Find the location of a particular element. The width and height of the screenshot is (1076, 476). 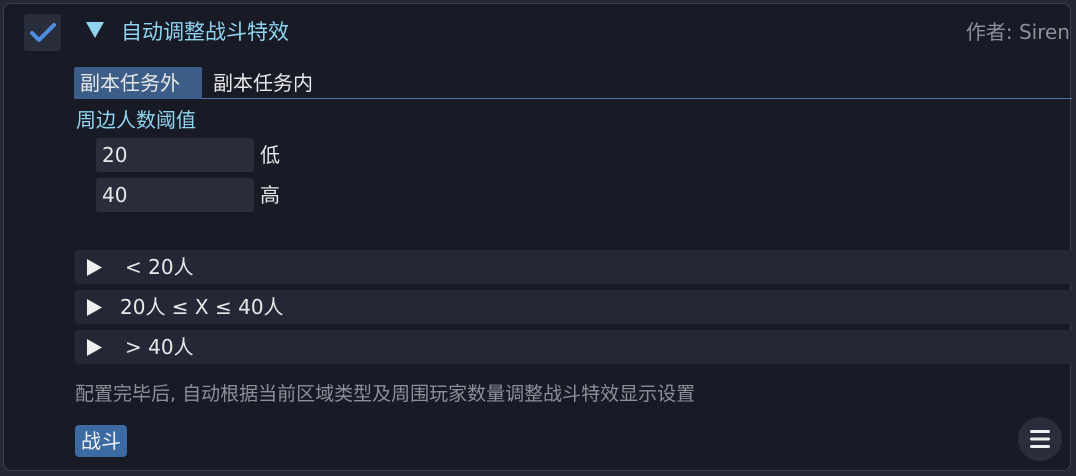

low-threshold-input is located at coordinates (175, 155).